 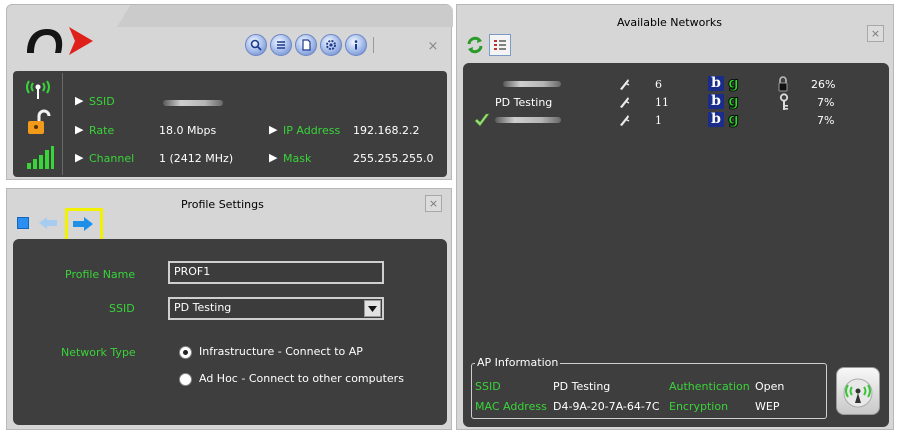 I want to click on chevron-down-icon, so click(x=372, y=308).